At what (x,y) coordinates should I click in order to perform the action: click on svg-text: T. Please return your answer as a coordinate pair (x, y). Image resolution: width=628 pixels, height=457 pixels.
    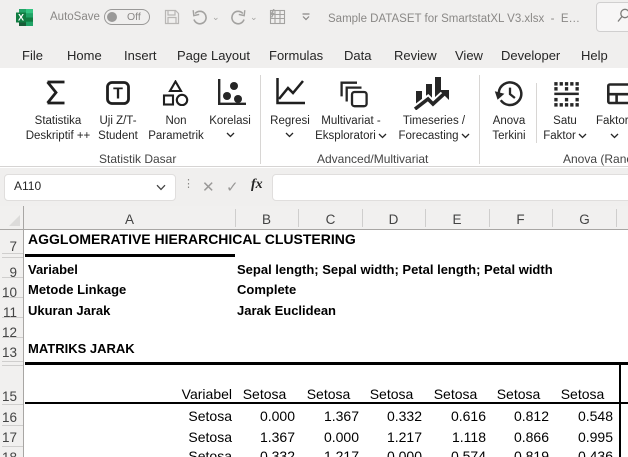
    Looking at the image, I should click on (118, 94).